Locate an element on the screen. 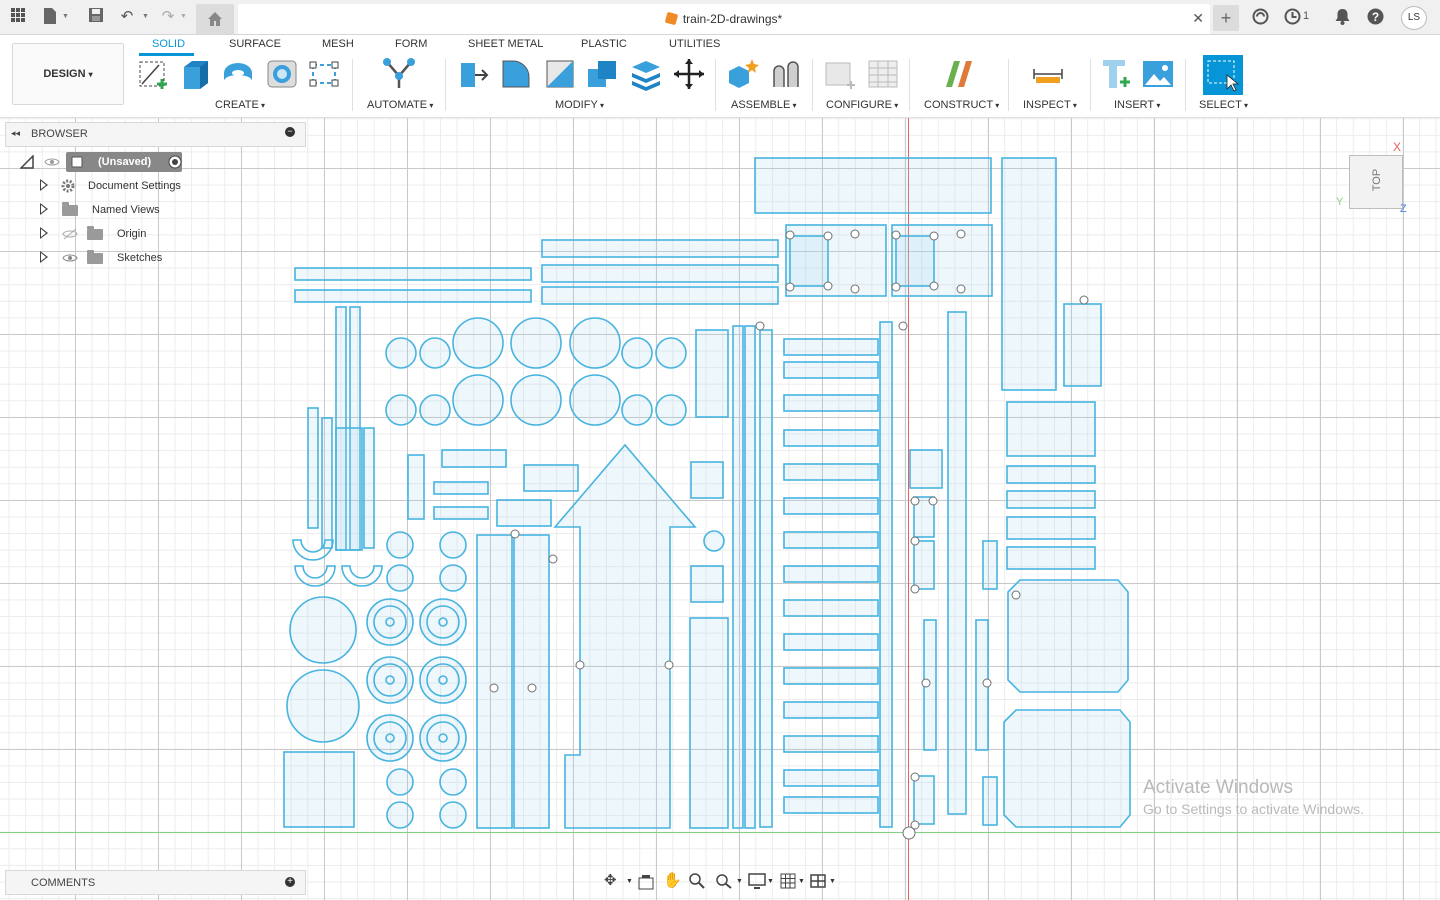 This screenshot has width=1440, height=900. fit-window-icon is located at coordinates (724, 881).